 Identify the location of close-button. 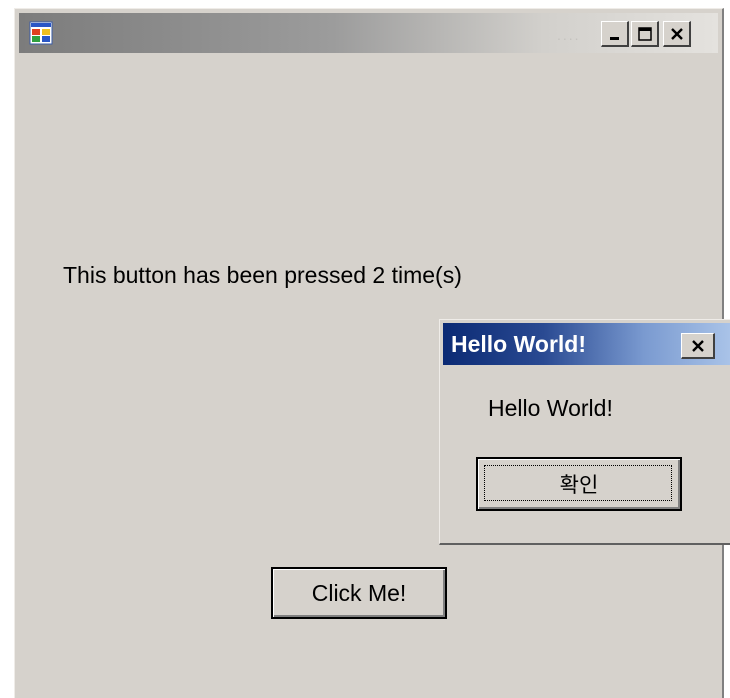
(677, 34).